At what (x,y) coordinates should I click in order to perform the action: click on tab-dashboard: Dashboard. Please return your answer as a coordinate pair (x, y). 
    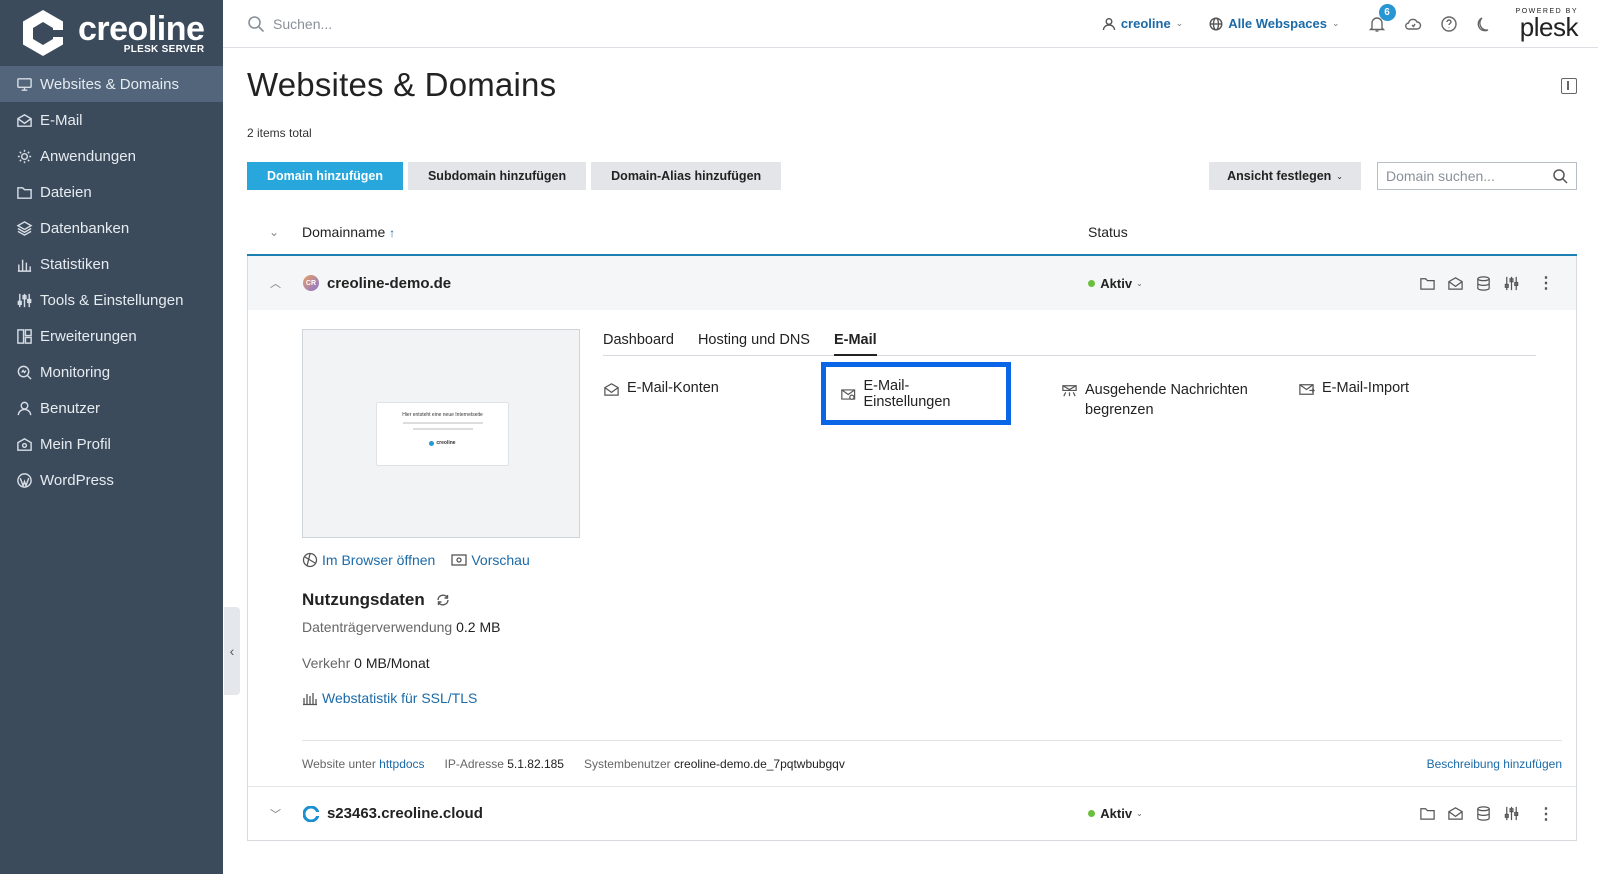
    Looking at the image, I should click on (638, 344).